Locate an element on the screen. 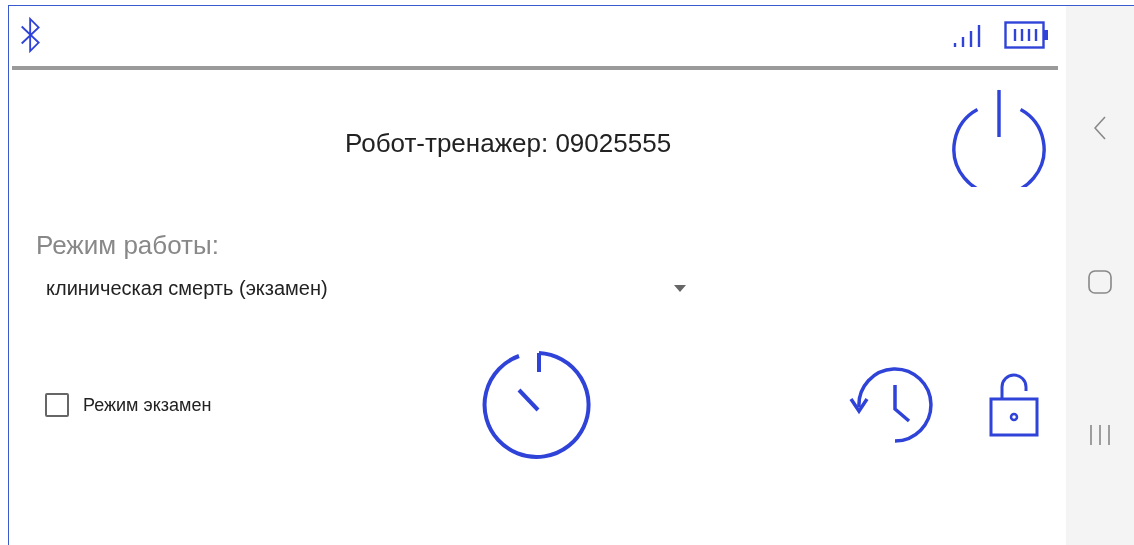 This screenshot has width=1134, height=545. device-title: Робот-тренажер: 09025555 is located at coordinates (508, 143).